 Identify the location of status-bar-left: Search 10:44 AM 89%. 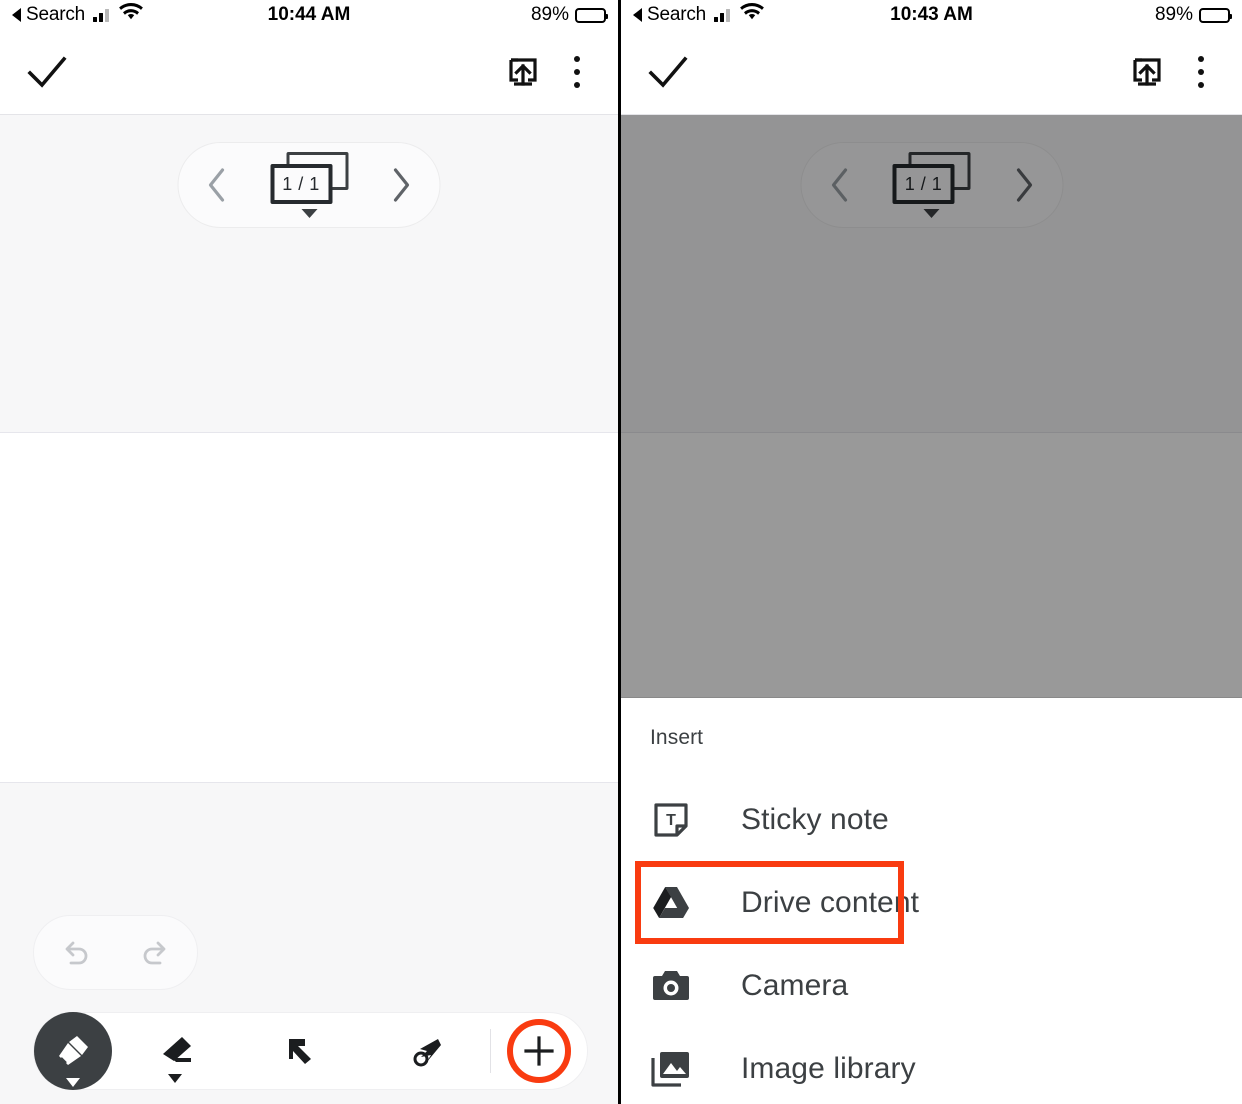
(309, 15).